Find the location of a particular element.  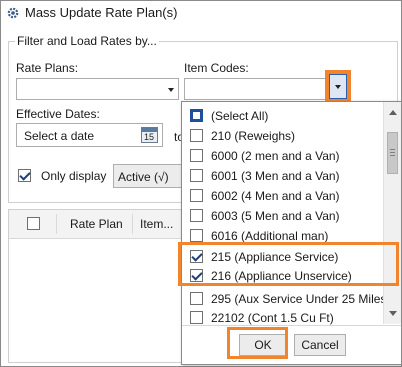

only-display-label: Only display is located at coordinates (74, 176).